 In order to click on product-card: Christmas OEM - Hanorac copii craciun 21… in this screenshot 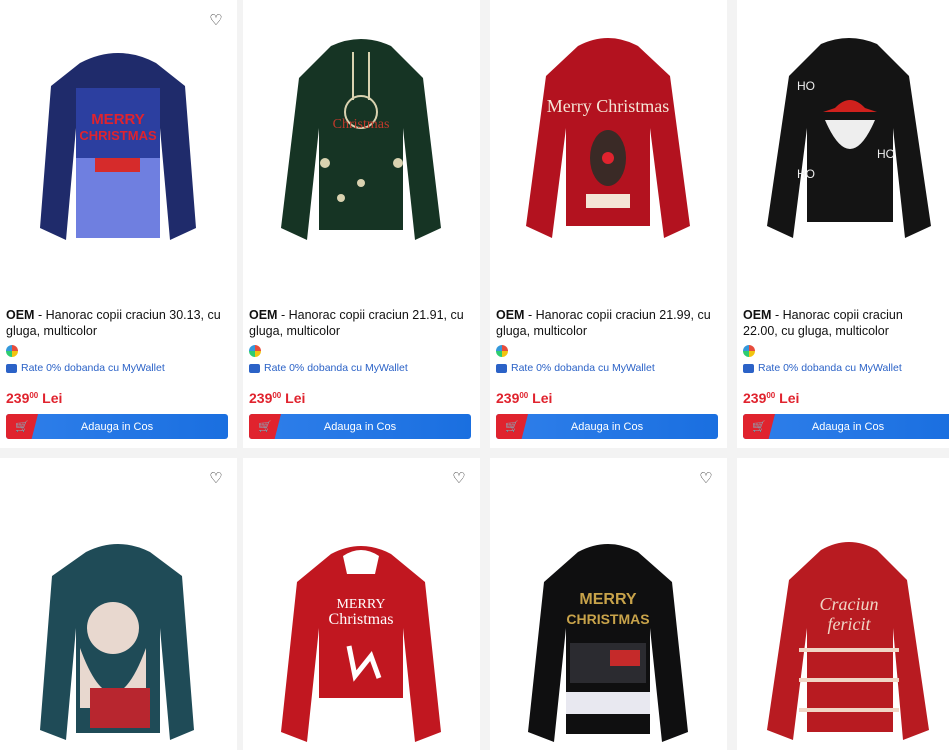, I will do `click(361, 224)`.